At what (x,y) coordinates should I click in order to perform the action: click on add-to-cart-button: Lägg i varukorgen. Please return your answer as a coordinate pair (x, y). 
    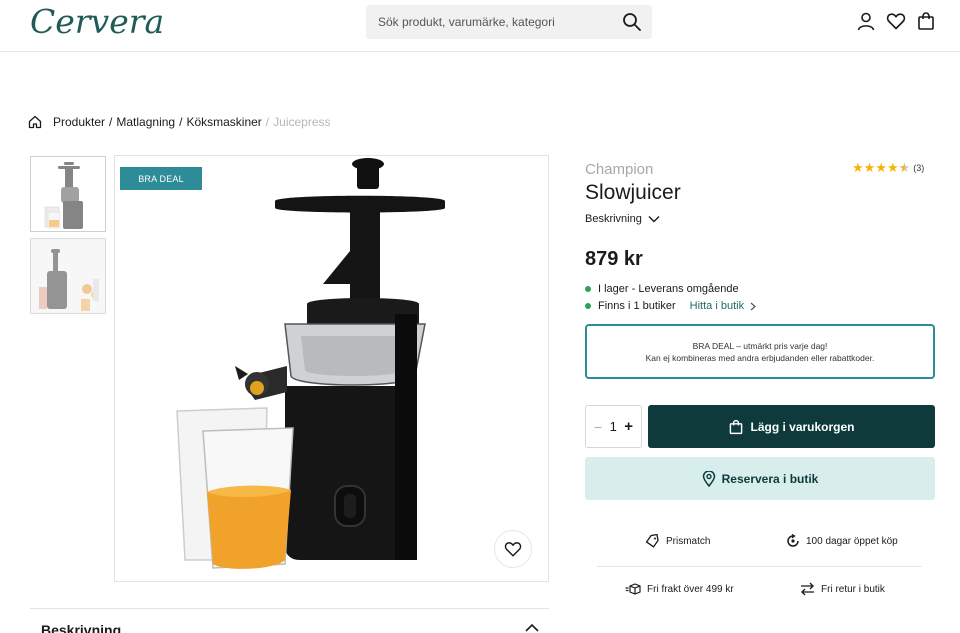
    Looking at the image, I should click on (791, 426).